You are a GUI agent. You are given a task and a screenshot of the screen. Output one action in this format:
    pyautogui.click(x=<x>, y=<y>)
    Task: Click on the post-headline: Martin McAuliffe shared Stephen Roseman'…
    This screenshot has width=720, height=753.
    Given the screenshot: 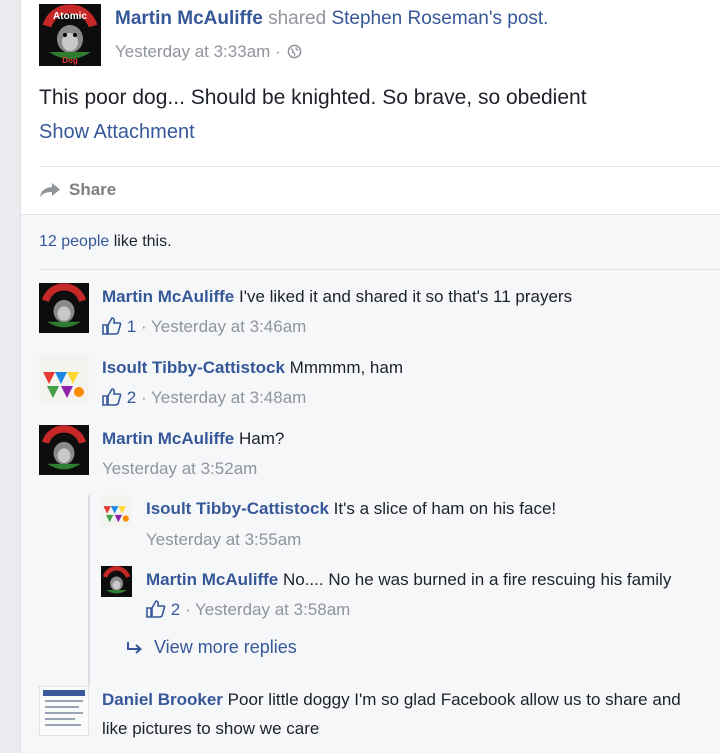 What is the action you would take?
    pyautogui.click(x=331, y=19)
    